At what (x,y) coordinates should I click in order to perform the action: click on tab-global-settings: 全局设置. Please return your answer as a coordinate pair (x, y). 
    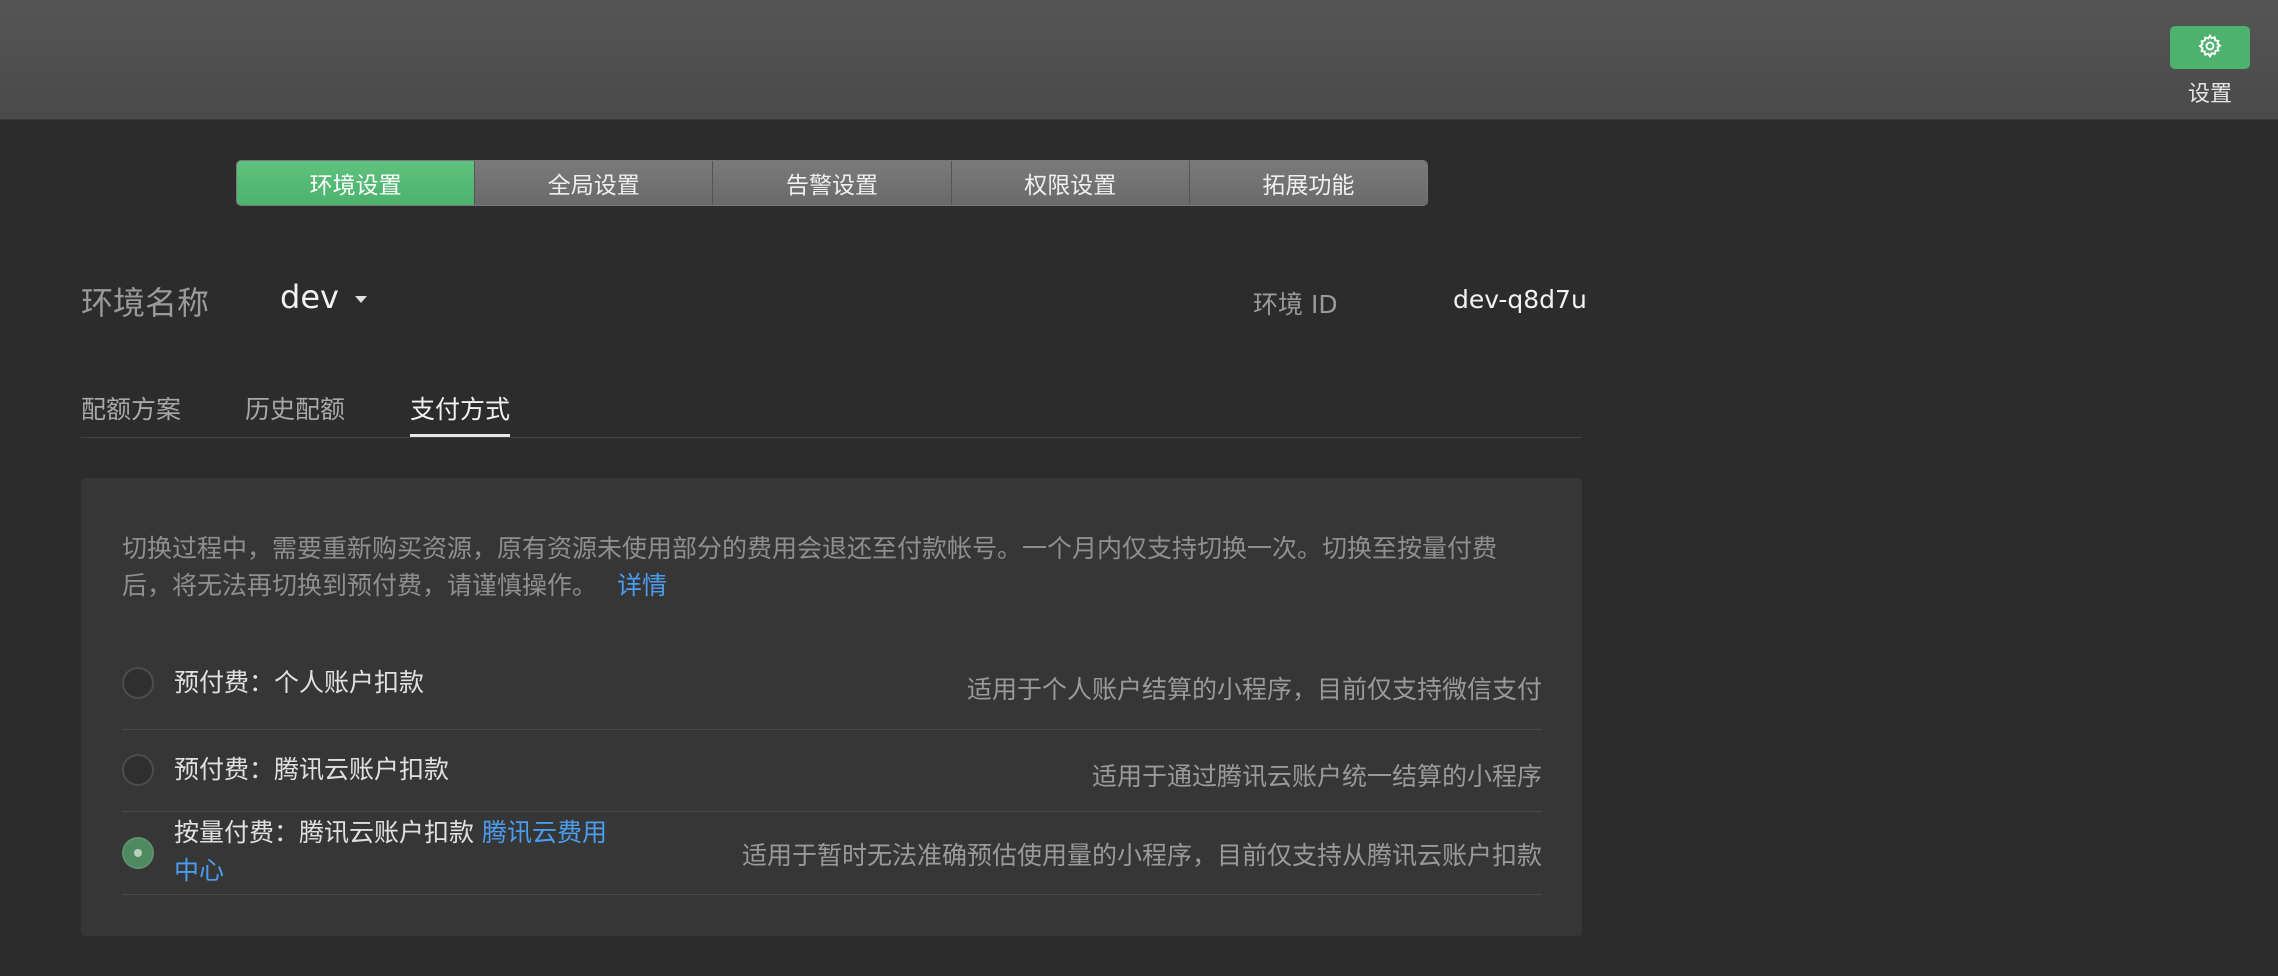
    Looking at the image, I should click on (593, 183).